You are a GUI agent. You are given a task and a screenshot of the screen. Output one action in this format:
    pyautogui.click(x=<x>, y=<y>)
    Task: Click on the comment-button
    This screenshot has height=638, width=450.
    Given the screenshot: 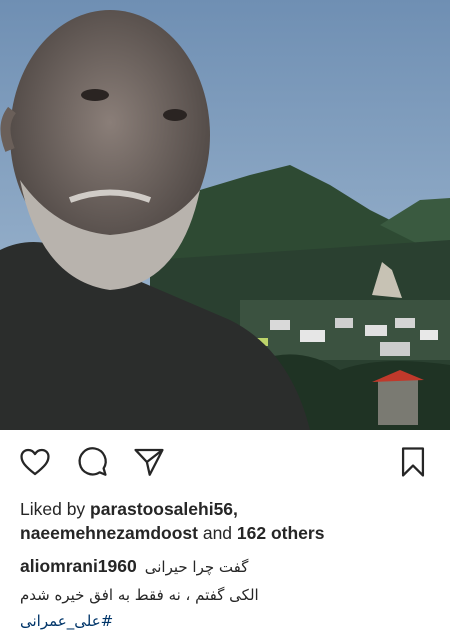 What is the action you would take?
    pyautogui.click(x=93, y=463)
    